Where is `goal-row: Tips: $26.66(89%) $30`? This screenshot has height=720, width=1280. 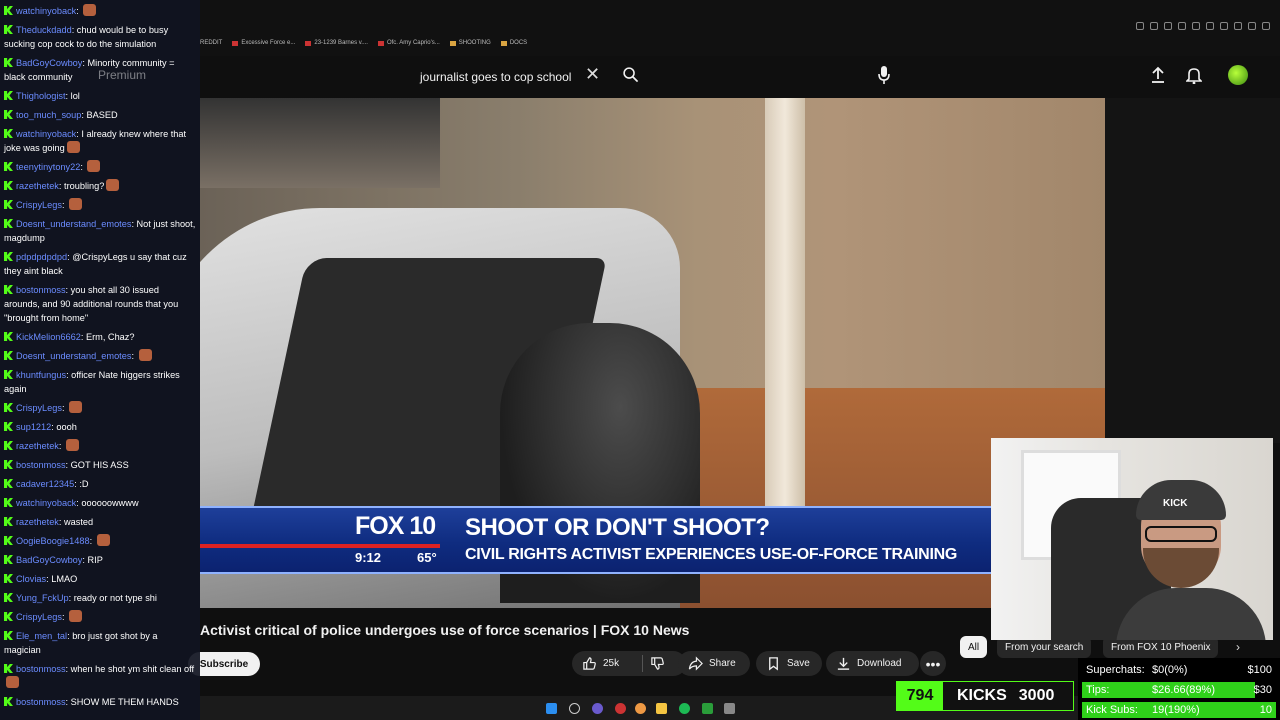 goal-row: Tips: $26.66(89%) $30 is located at coordinates (1179, 690).